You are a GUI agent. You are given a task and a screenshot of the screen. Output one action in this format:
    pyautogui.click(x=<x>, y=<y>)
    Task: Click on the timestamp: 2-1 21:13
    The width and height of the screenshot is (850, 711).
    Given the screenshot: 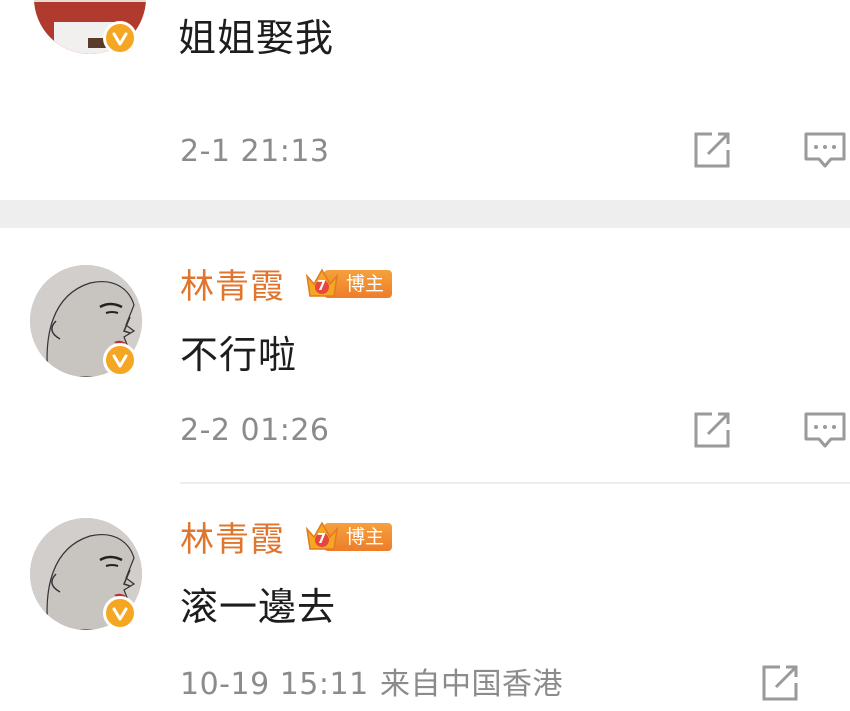 What is the action you would take?
    pyautogui.click(x=255, y=151)
    